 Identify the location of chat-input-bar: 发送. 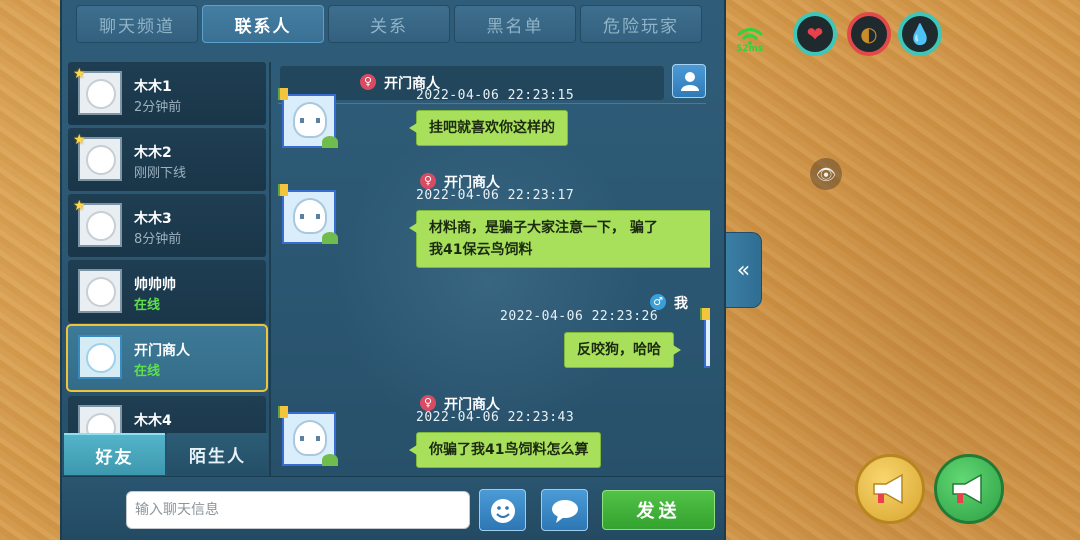
(393, 508).